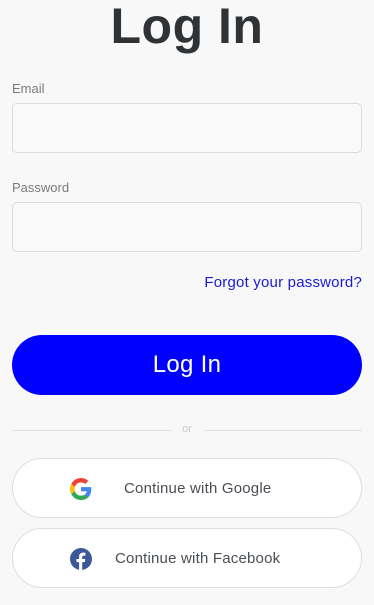  What do you see at coordinates (198, 488) in the screenshot?
I see `google-button-label: Continue with Google` at bounding box center [198, 488].